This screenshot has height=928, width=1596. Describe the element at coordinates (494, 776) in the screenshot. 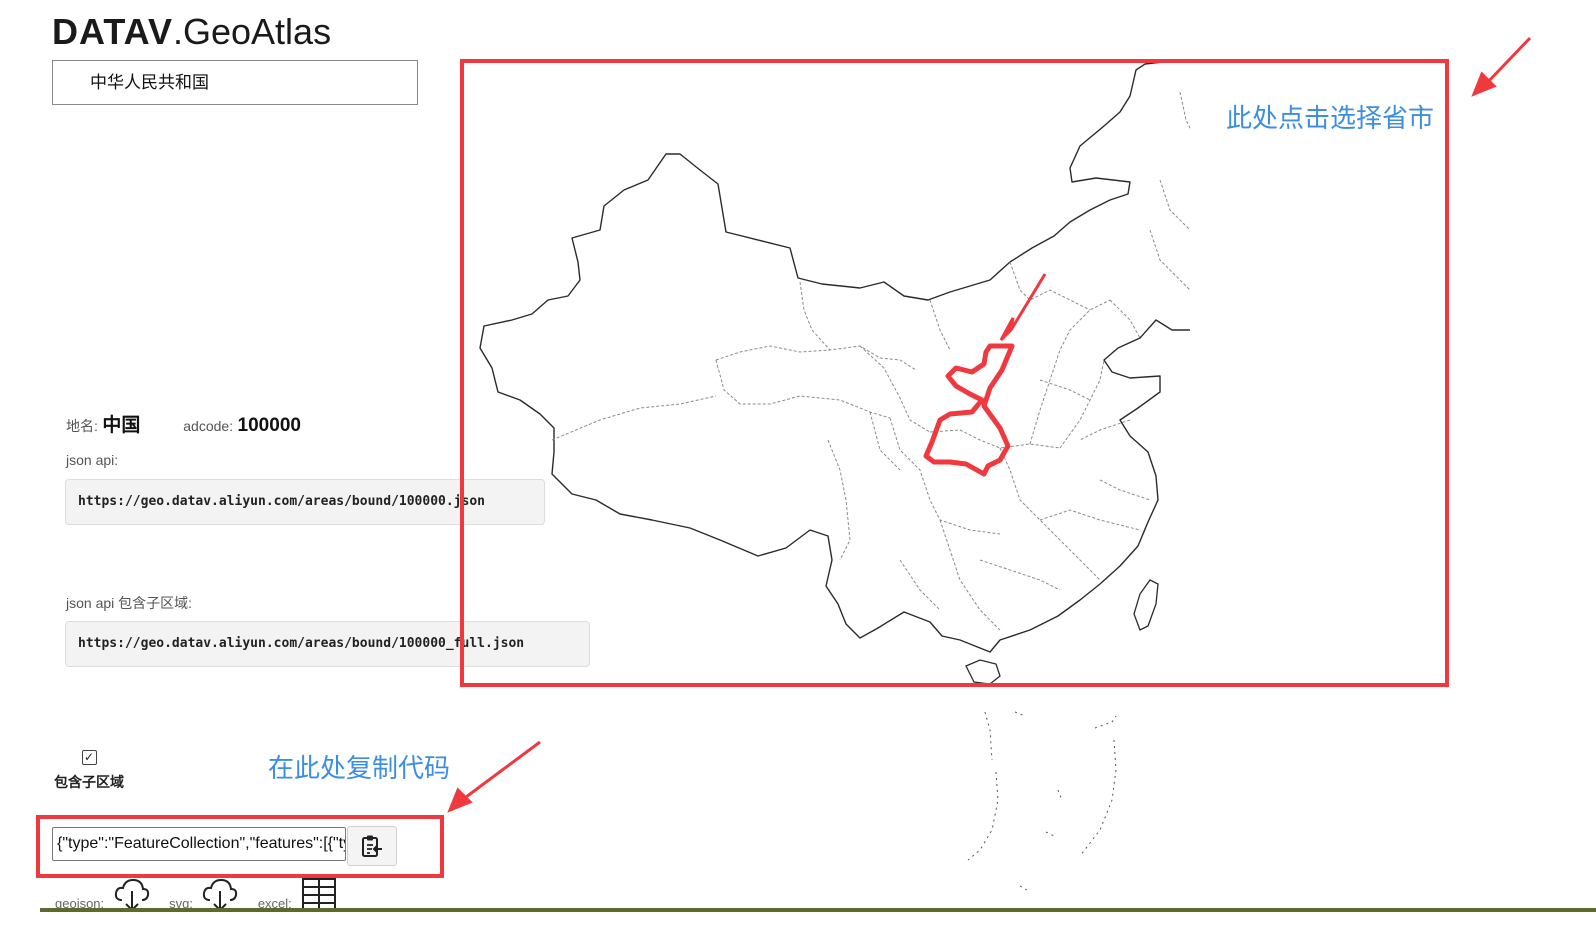

I see `arrow-to-code-field` at that location.